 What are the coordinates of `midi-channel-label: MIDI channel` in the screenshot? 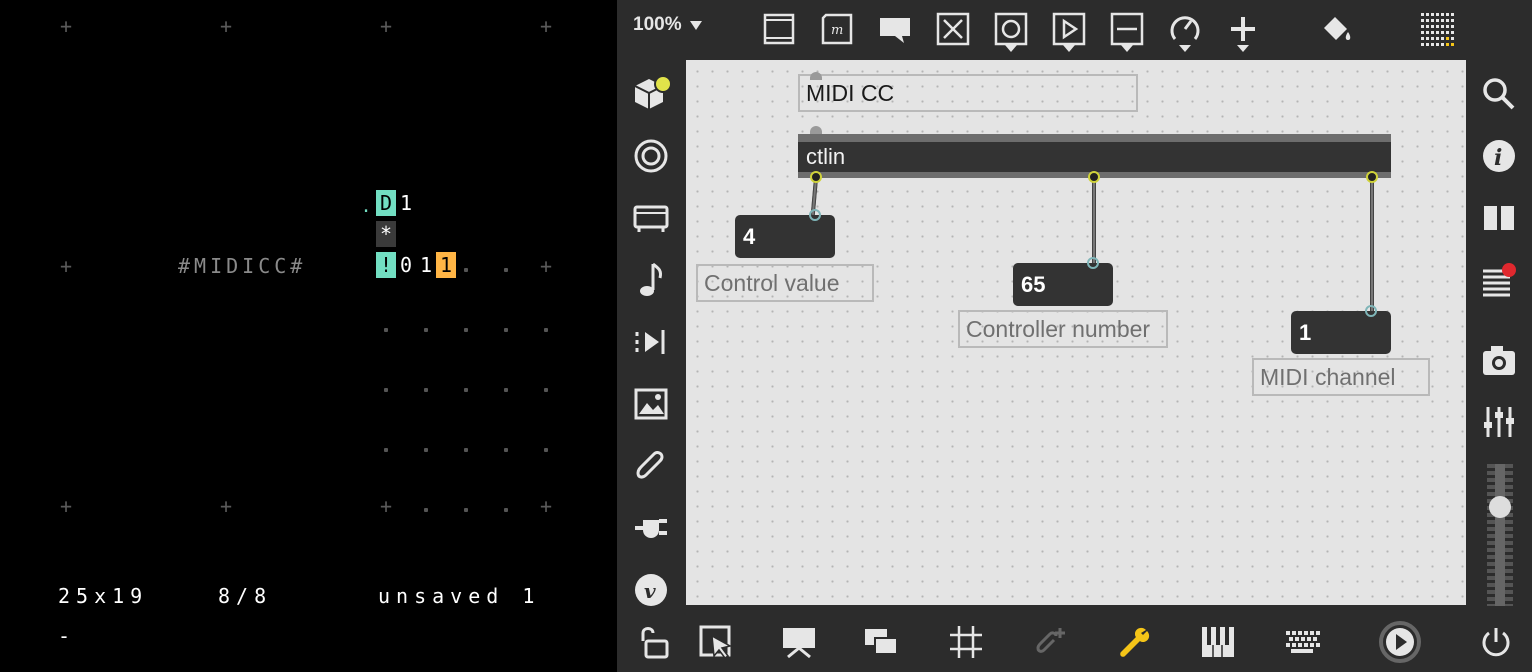 It's located at (1328, 377).